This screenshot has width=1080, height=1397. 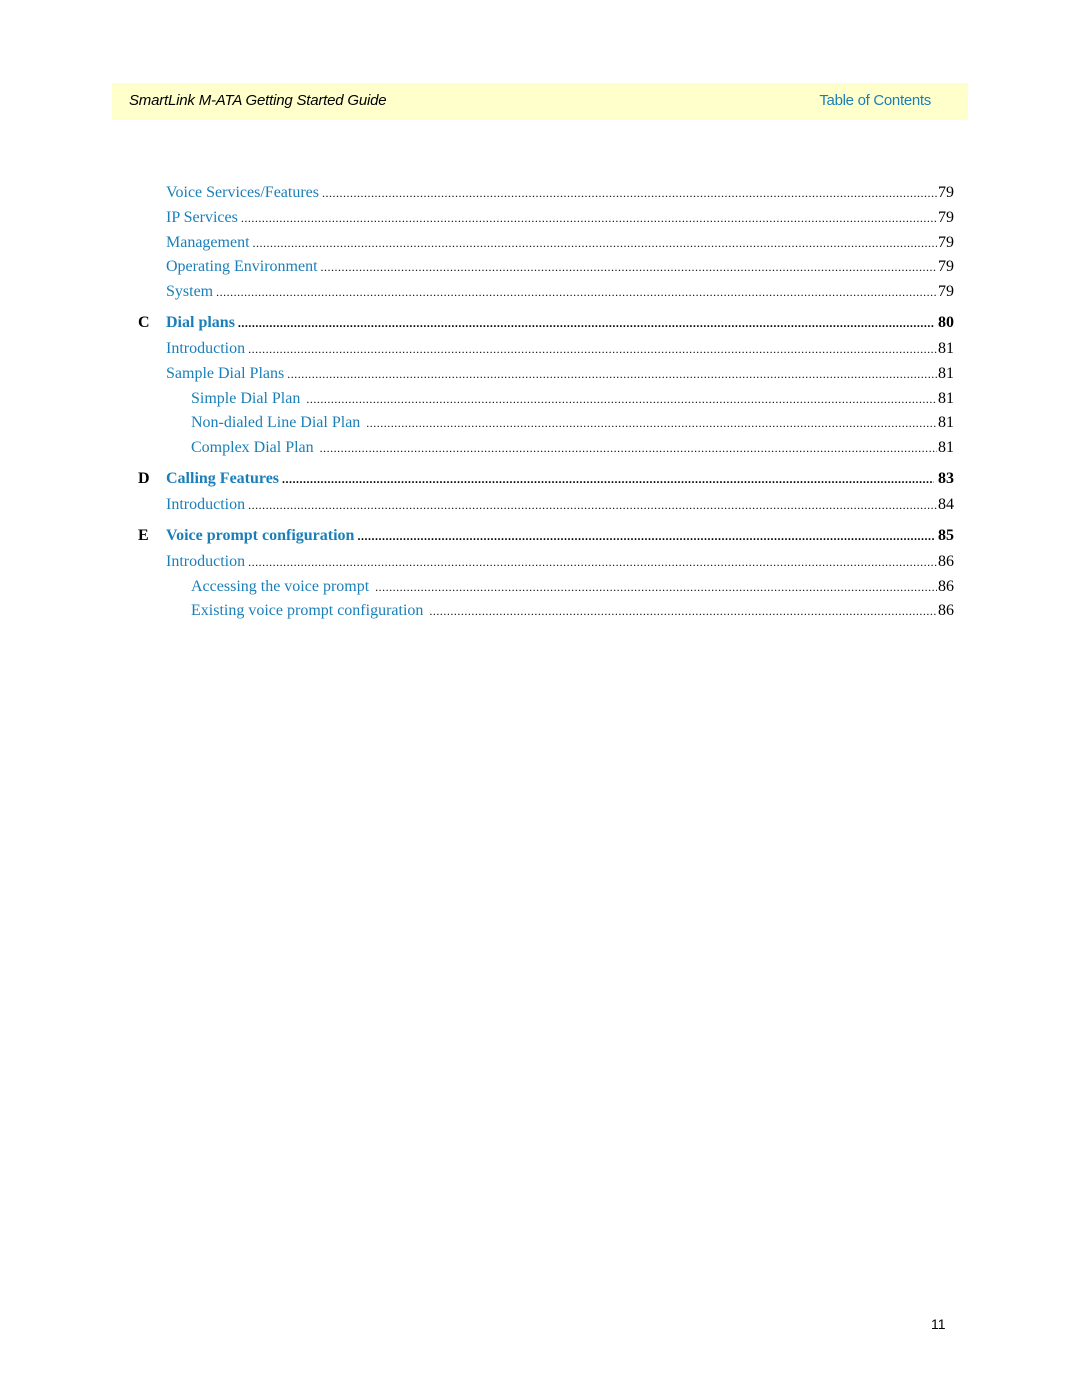 I want to click on toc-entry: Introduction 81, so click(x=546, y=352).